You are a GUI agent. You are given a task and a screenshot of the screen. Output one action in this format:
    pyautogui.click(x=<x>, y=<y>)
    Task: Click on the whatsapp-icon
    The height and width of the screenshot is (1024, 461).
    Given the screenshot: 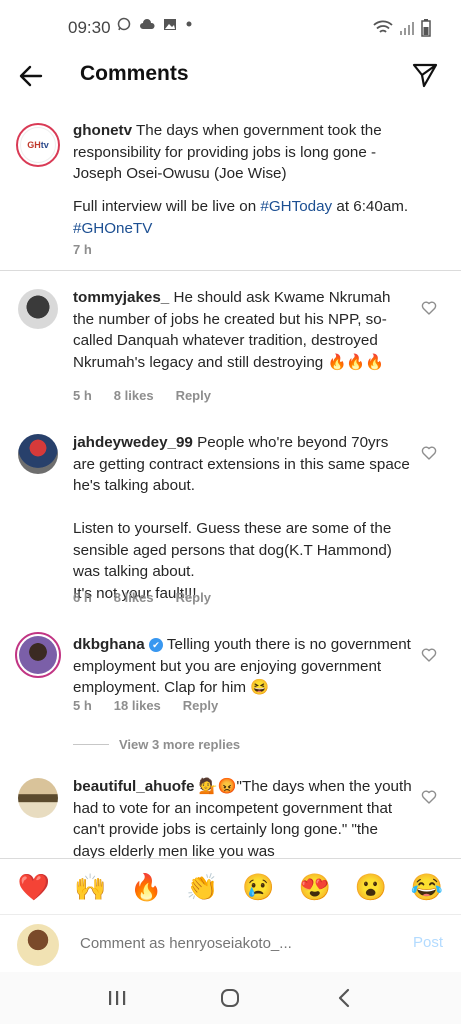 What is the action you would take?
    pyautogui.click(x=124, y=24)
    